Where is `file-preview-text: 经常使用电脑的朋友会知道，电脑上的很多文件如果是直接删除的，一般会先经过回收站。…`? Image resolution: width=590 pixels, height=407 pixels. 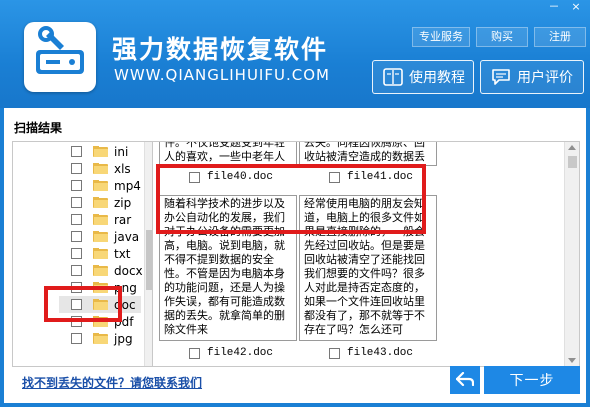 file-preview-text: 经常使用电脑的朋友会知道，电脑上的很多文件如果是直接删除的，一般会先经过回收站。… is located at coordinates (364, 266).